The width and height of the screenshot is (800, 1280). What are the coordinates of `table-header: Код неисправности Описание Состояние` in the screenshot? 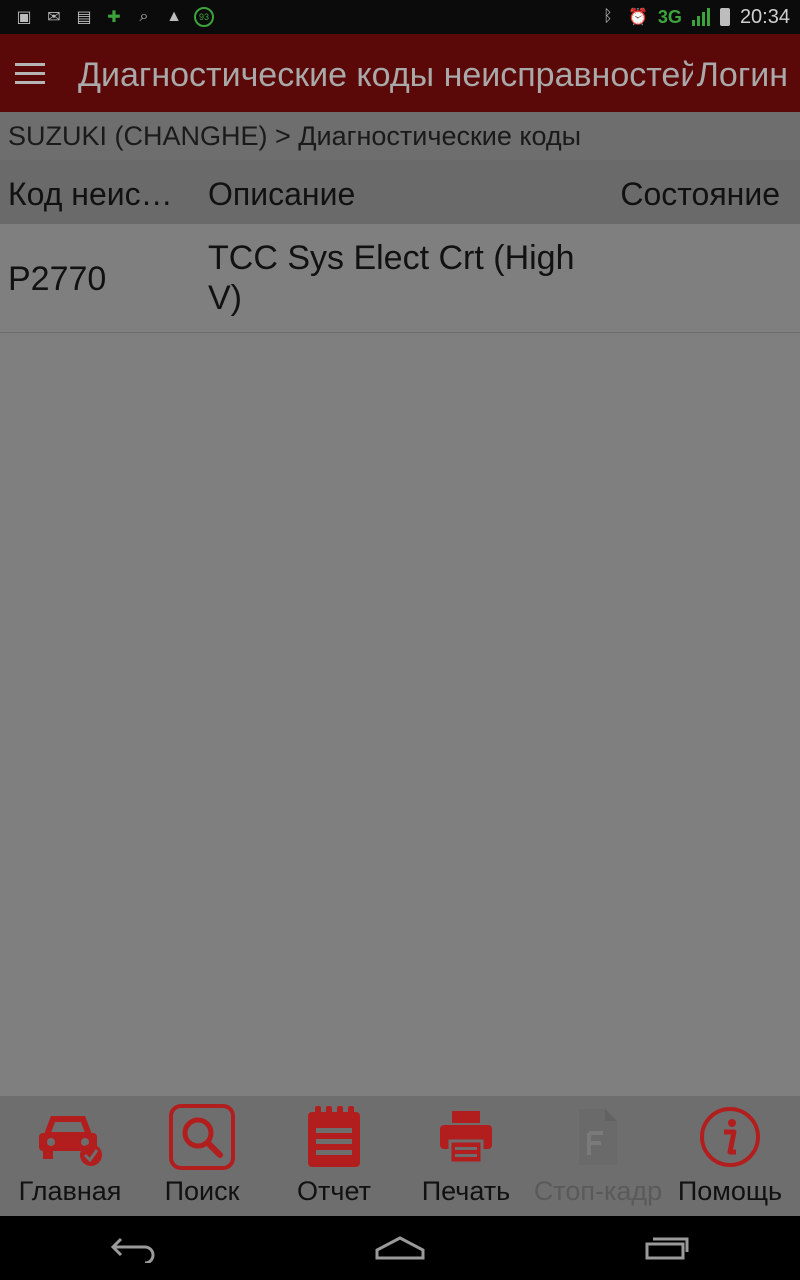 It's located at (400, 192).